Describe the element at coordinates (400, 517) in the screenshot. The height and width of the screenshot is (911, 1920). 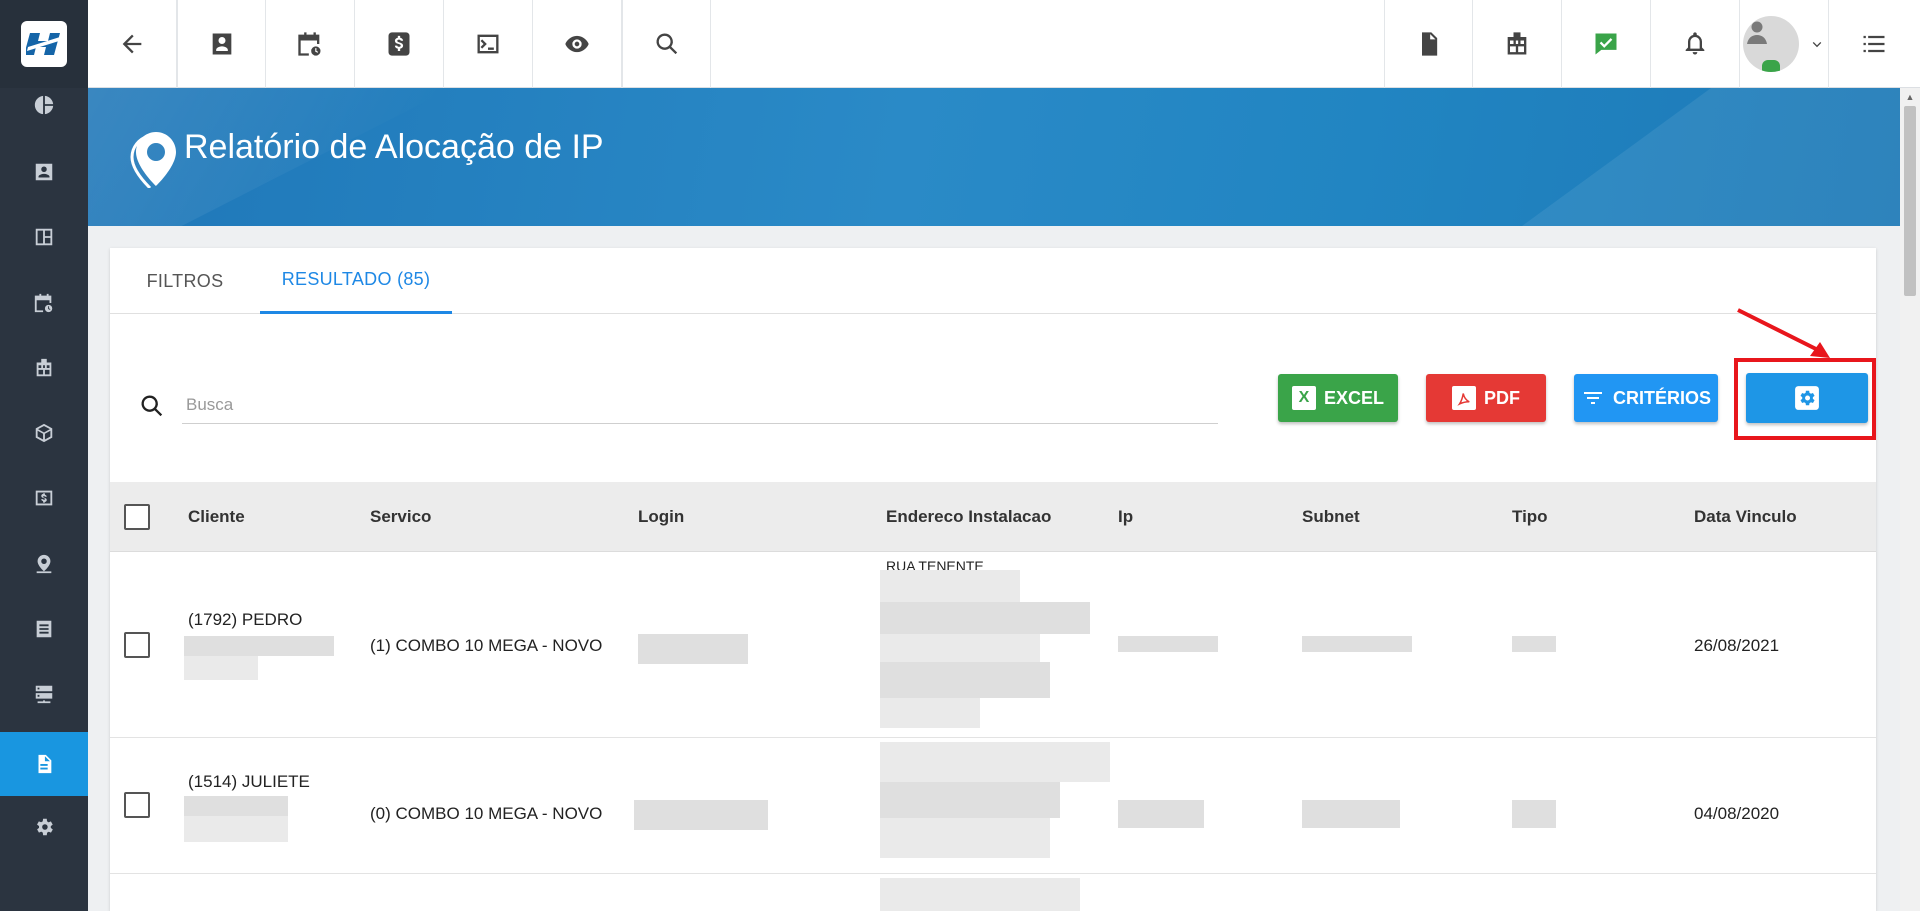
I see `column-header-servico: Servico` at that location.